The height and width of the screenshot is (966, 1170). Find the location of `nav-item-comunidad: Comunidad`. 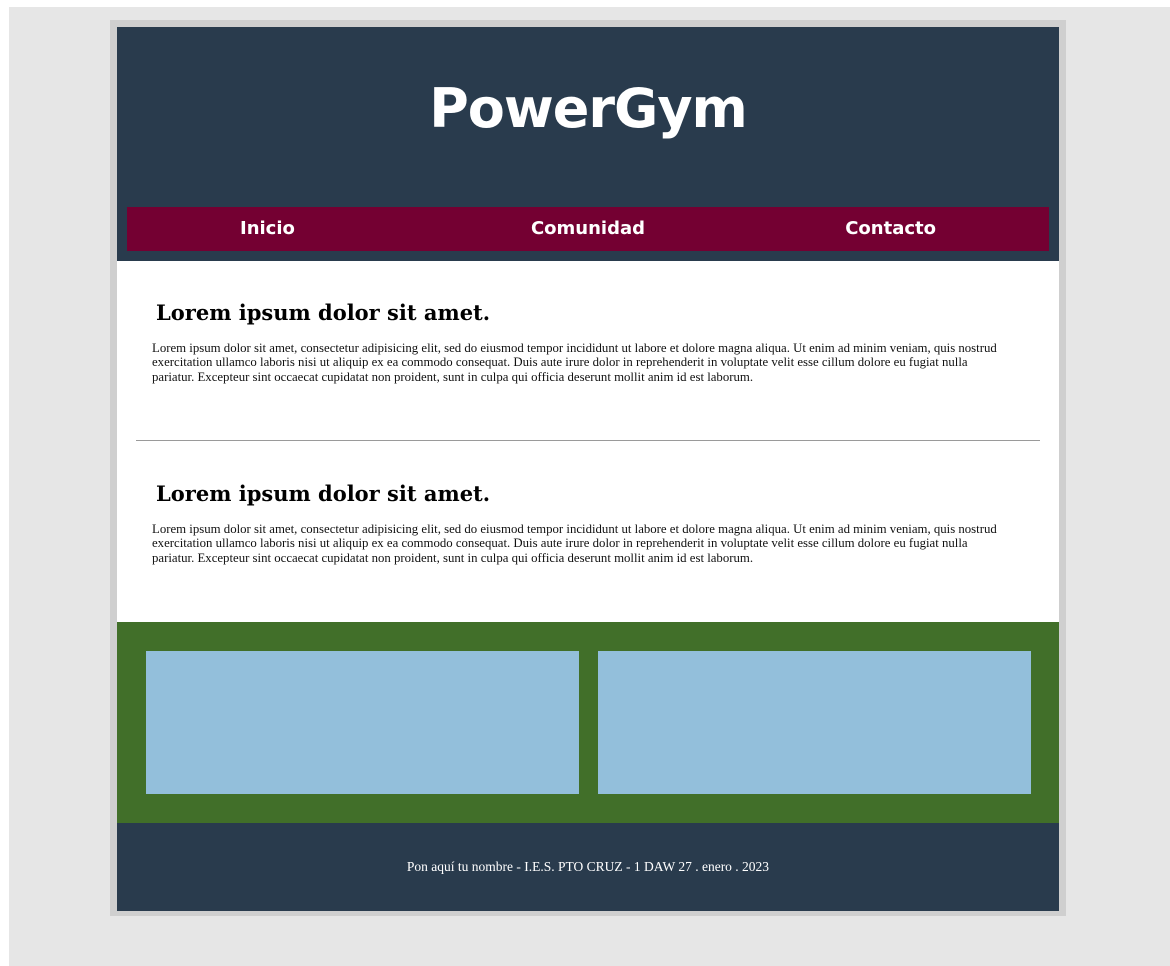

nav-item-comunidad: Comunidad is located at coordinates (588, 229).